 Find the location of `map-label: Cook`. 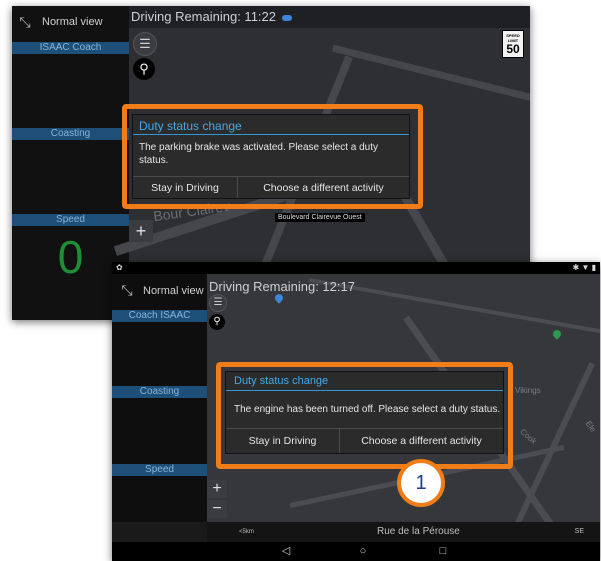

map-label: Cook is located at coordinates (528, 436).